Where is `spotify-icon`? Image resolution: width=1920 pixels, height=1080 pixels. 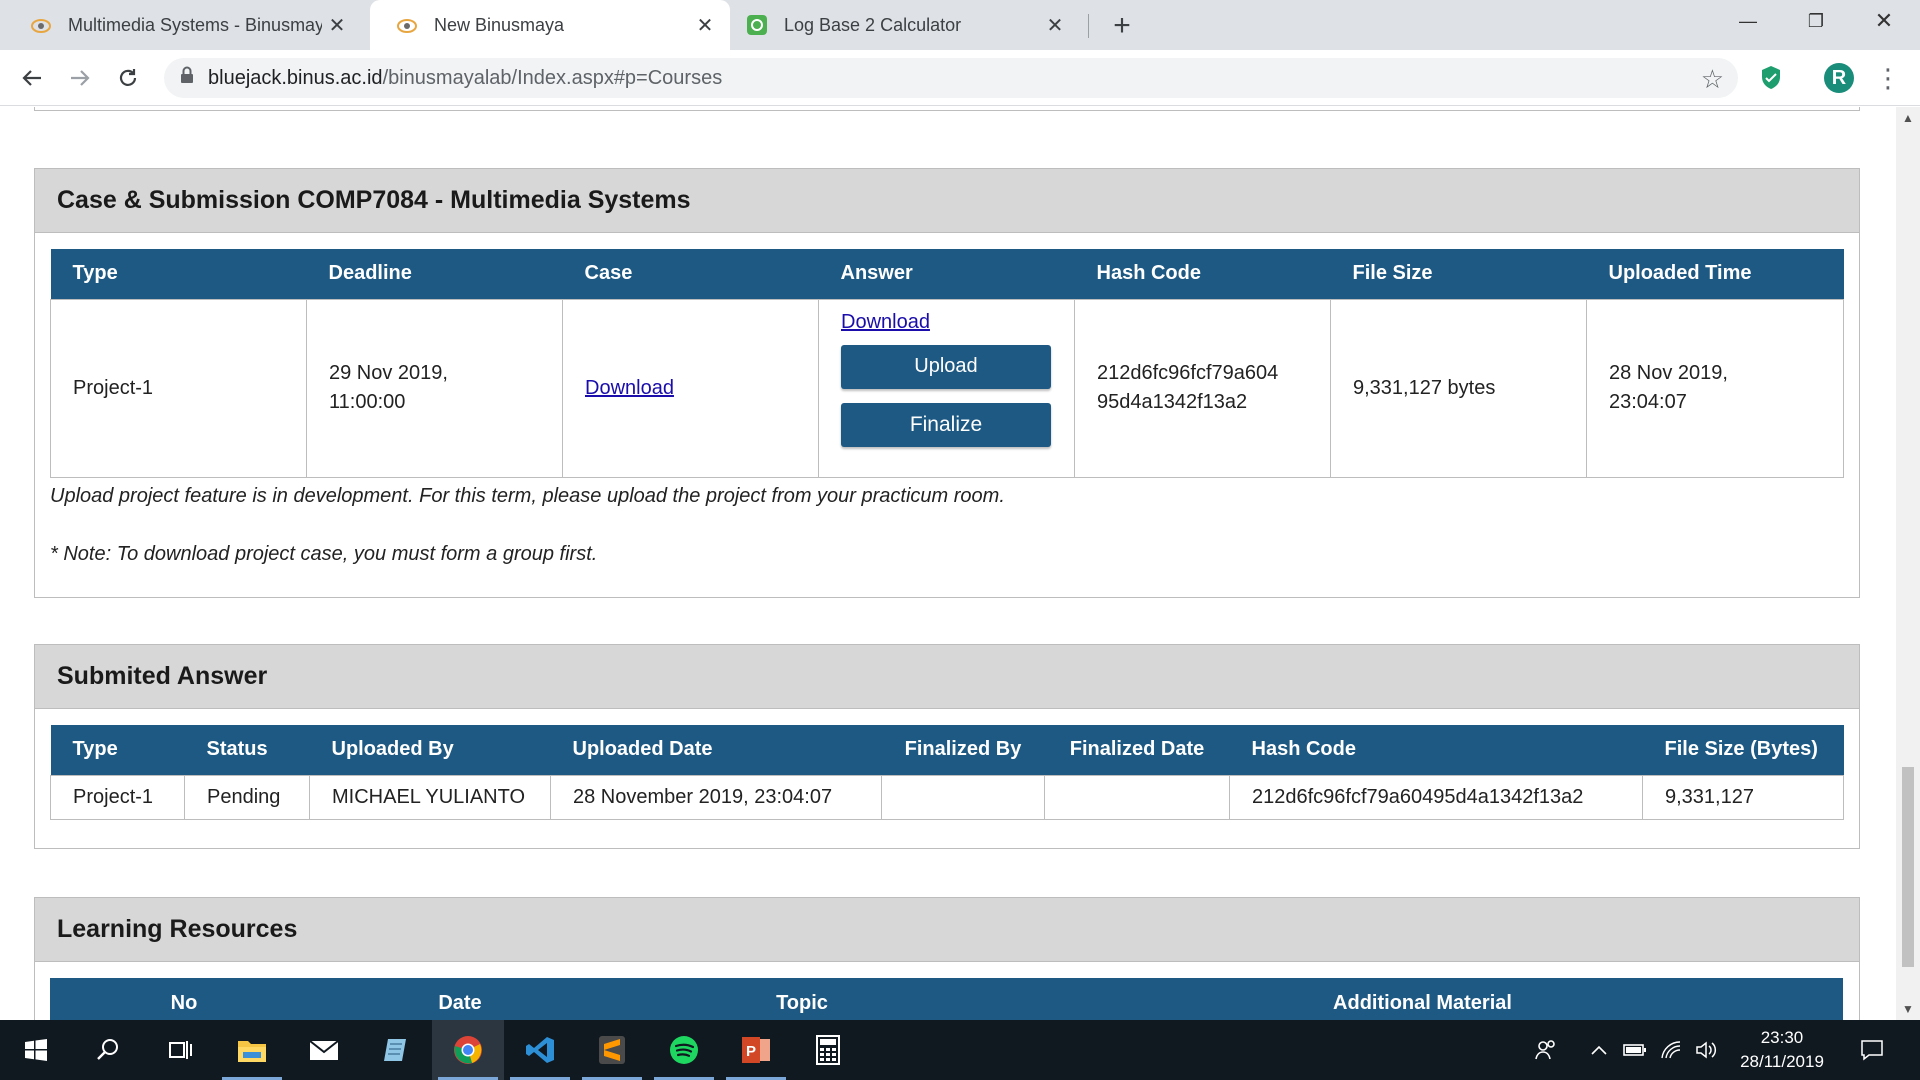 spotify-icon is located at coordinates (684, 1050).